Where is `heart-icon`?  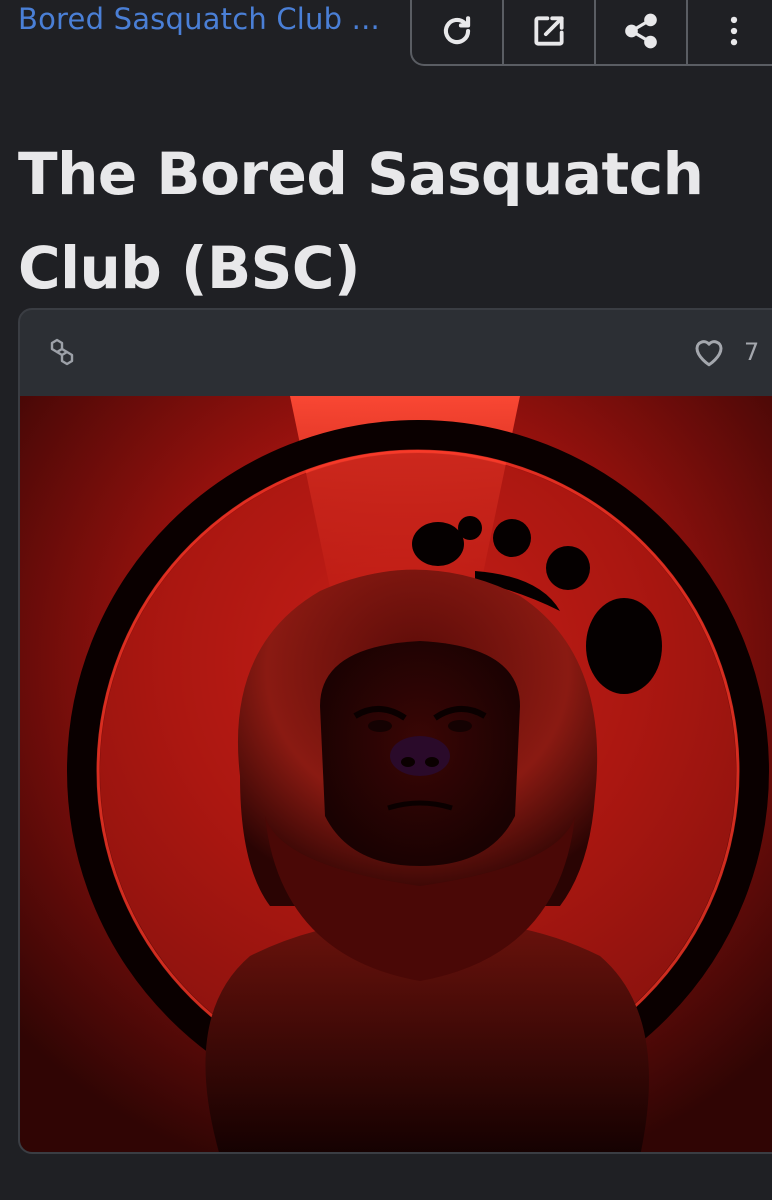 heart-icon is located at coordinates (709, 352).